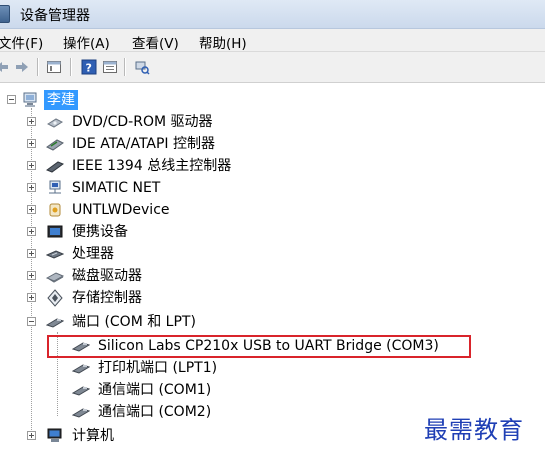  Describe the element at coordinates (54, 67) in the screenshot. I see `properties-icon` at that location.